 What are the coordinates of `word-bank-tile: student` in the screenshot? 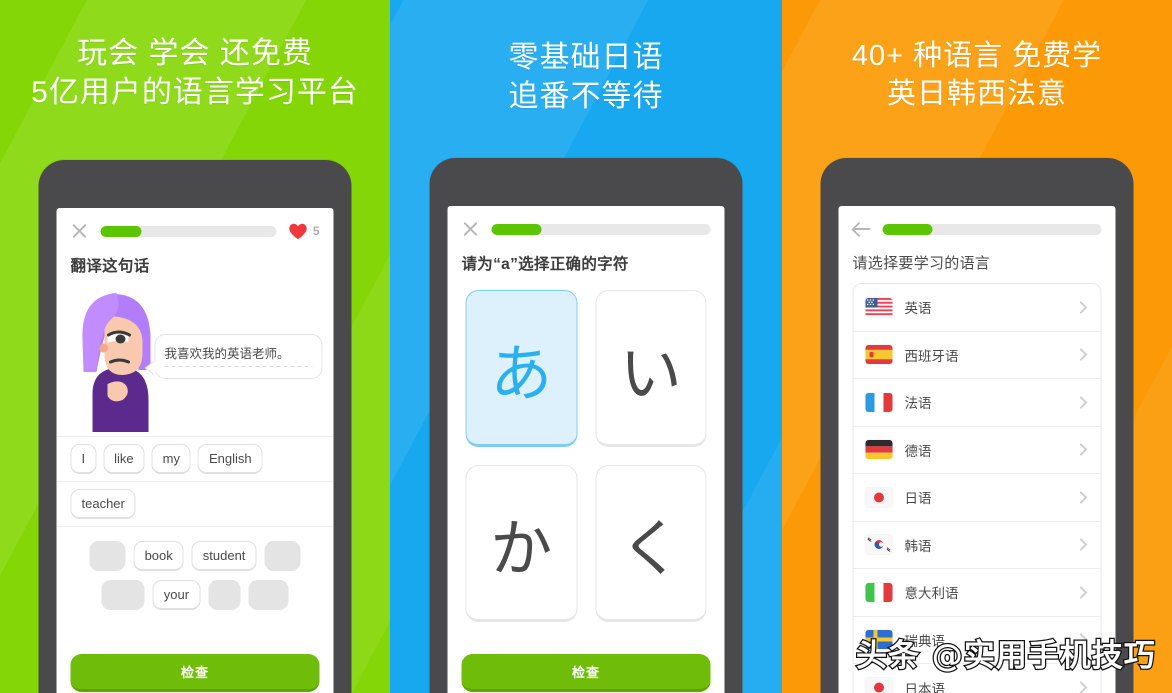 It's located at (224, 556).